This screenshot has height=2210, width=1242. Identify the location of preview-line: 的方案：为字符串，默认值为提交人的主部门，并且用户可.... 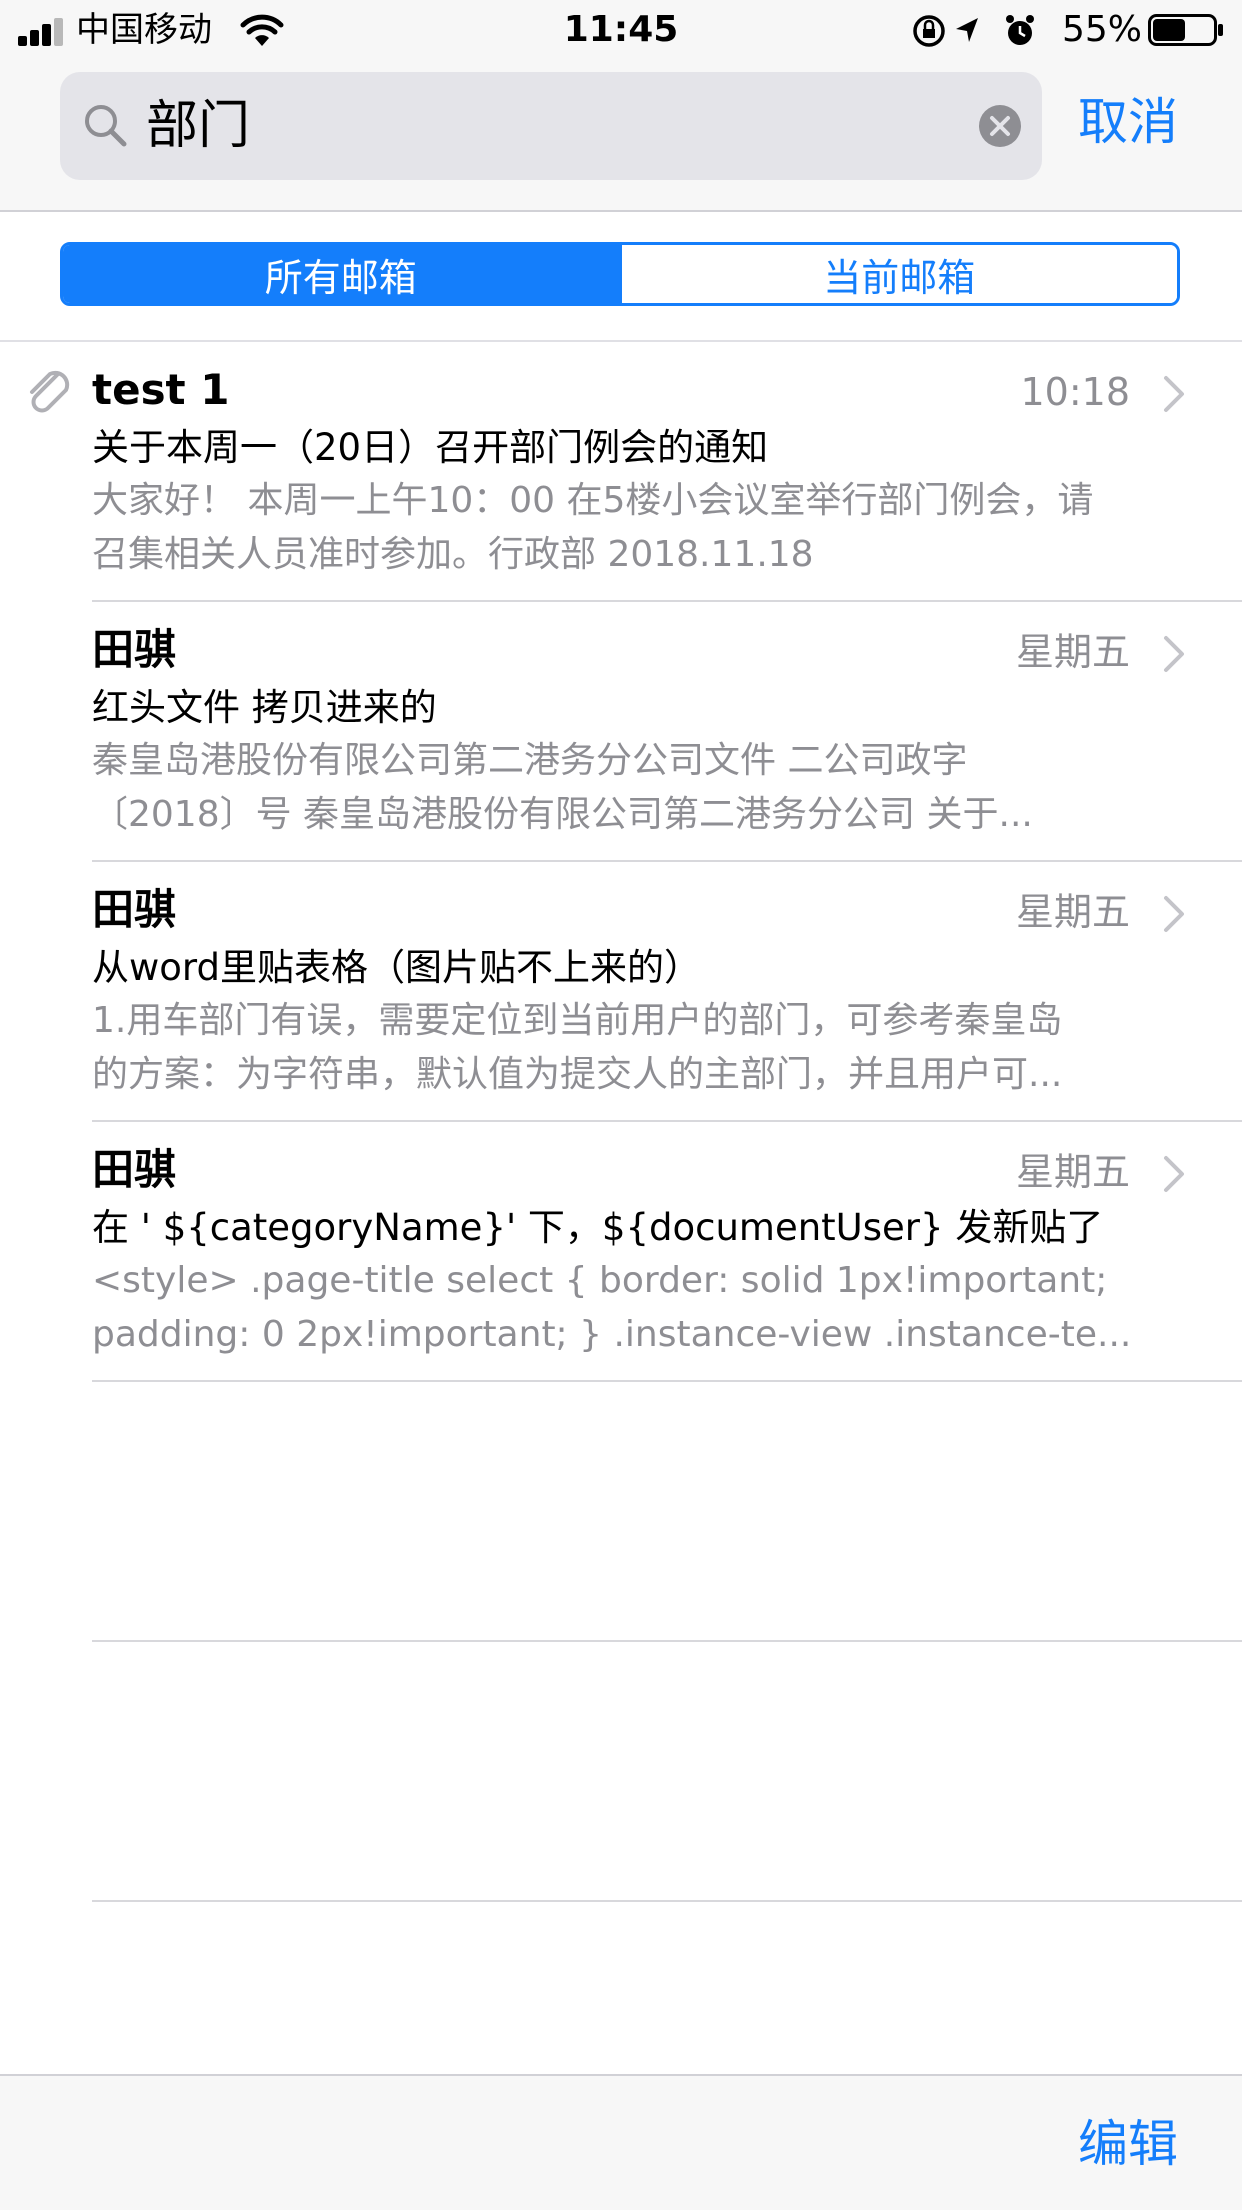
(577, 1074).